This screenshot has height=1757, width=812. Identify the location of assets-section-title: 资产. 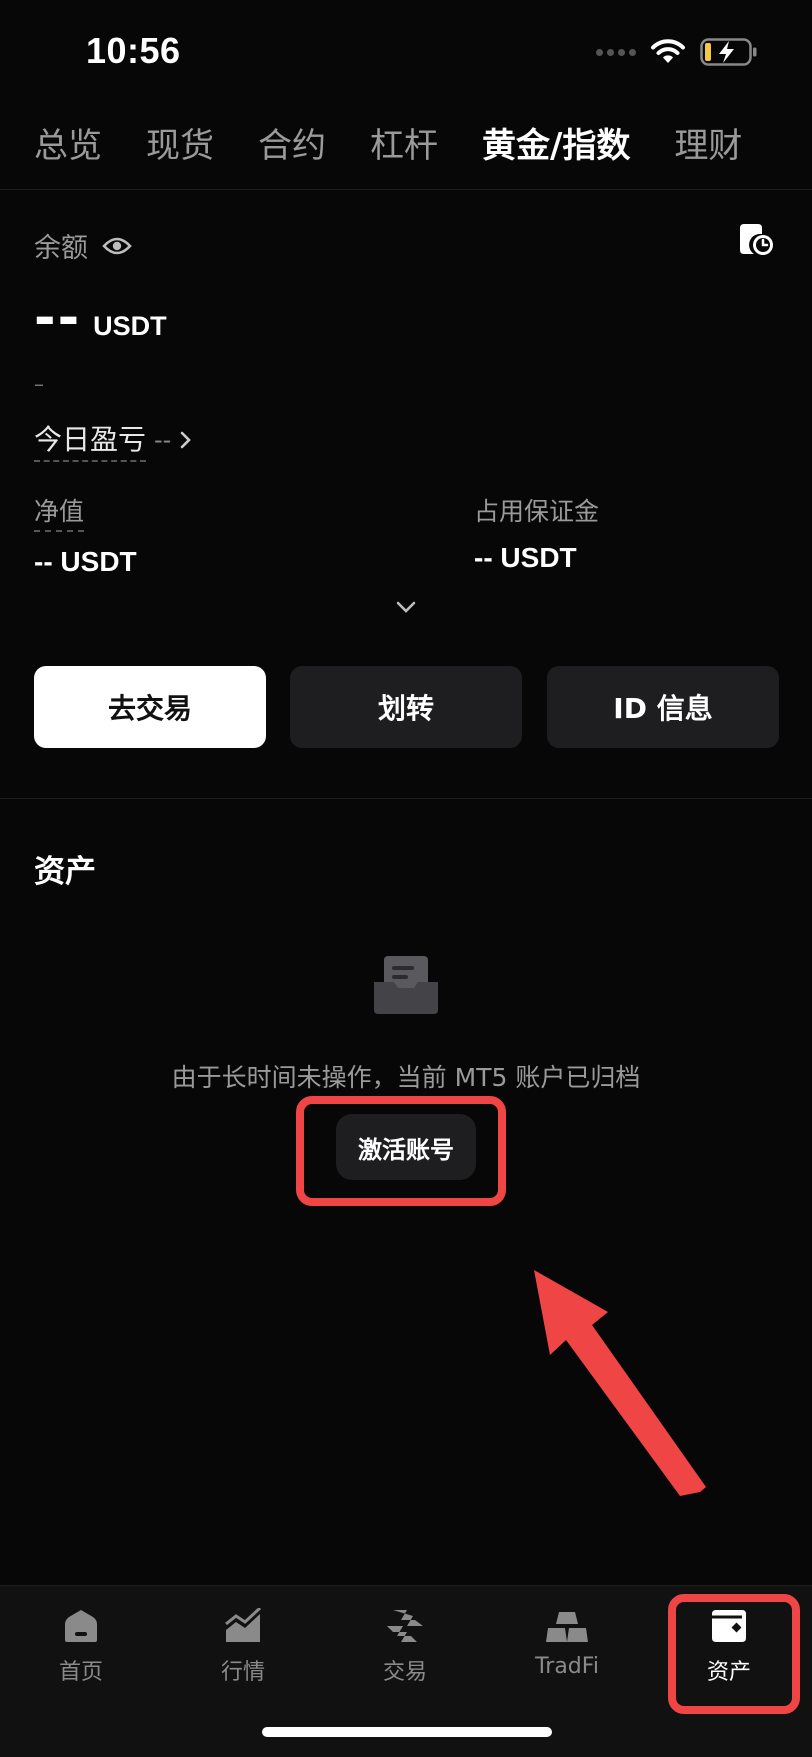
(65, 872).